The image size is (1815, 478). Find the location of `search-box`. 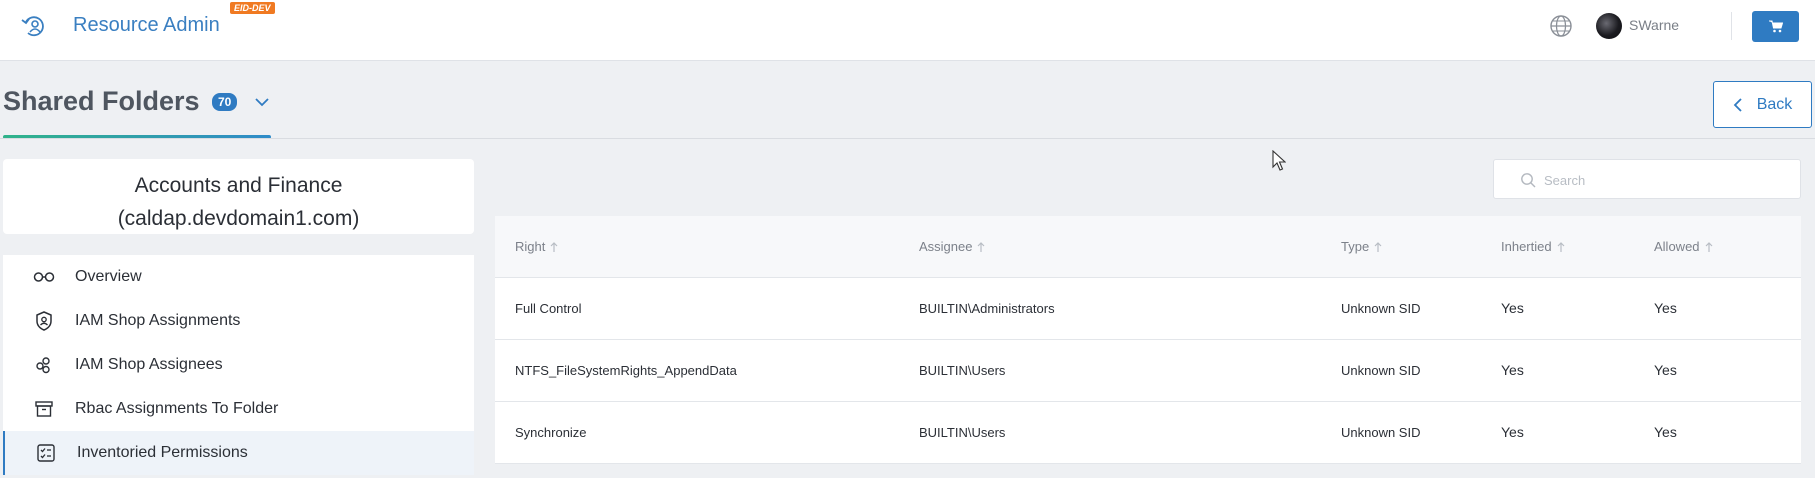

search-box is located at coordinates (1647, 179).